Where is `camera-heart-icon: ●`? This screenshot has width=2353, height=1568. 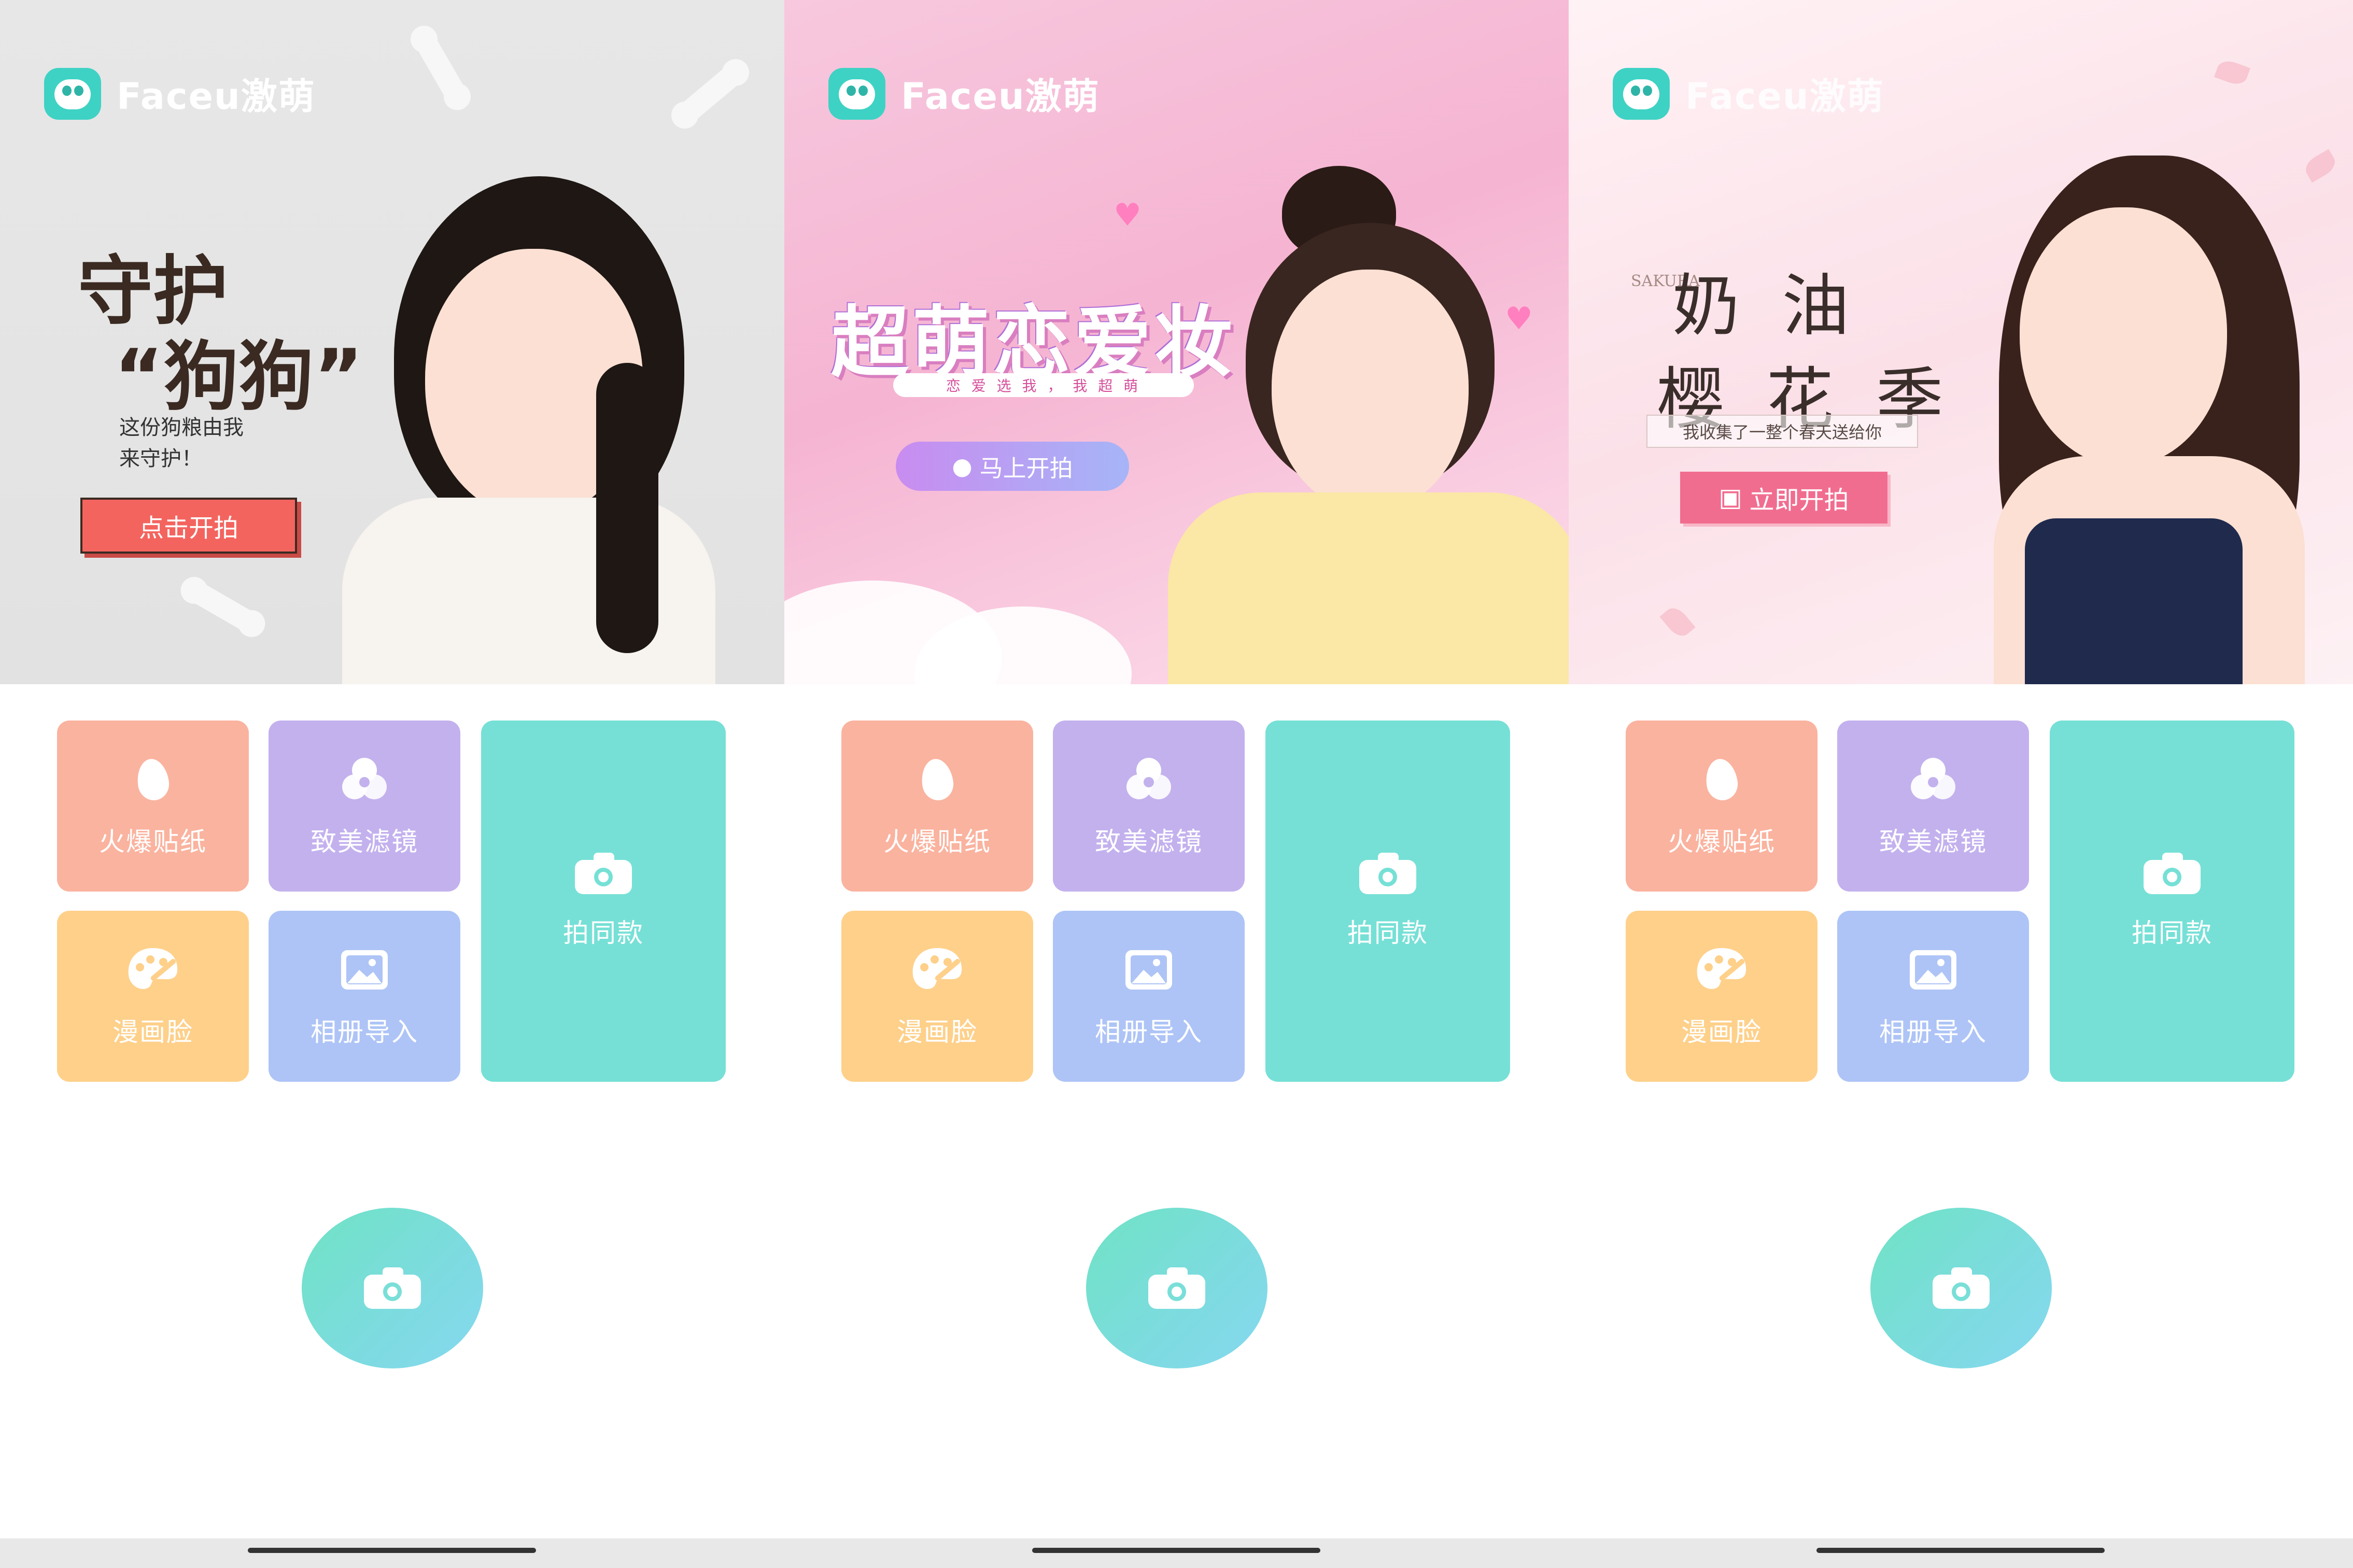 camera-heart-icon: ● is located at coordinates (962, 466).